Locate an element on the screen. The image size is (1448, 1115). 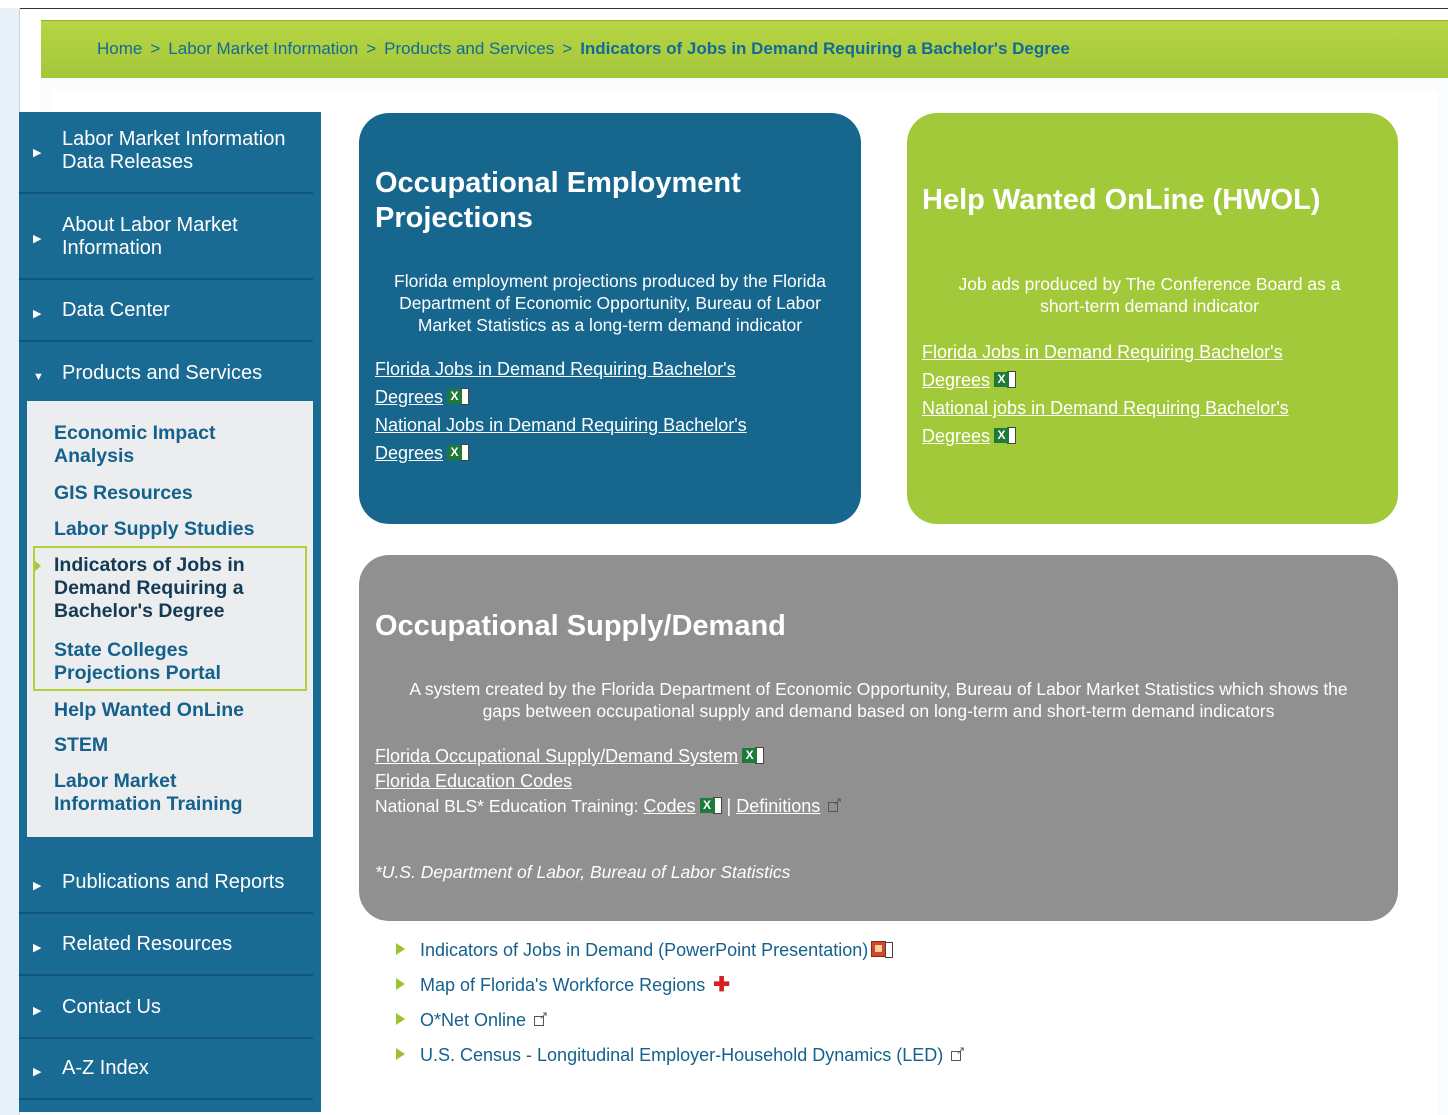
window-left-gutter is located at coordinates (10, 561).